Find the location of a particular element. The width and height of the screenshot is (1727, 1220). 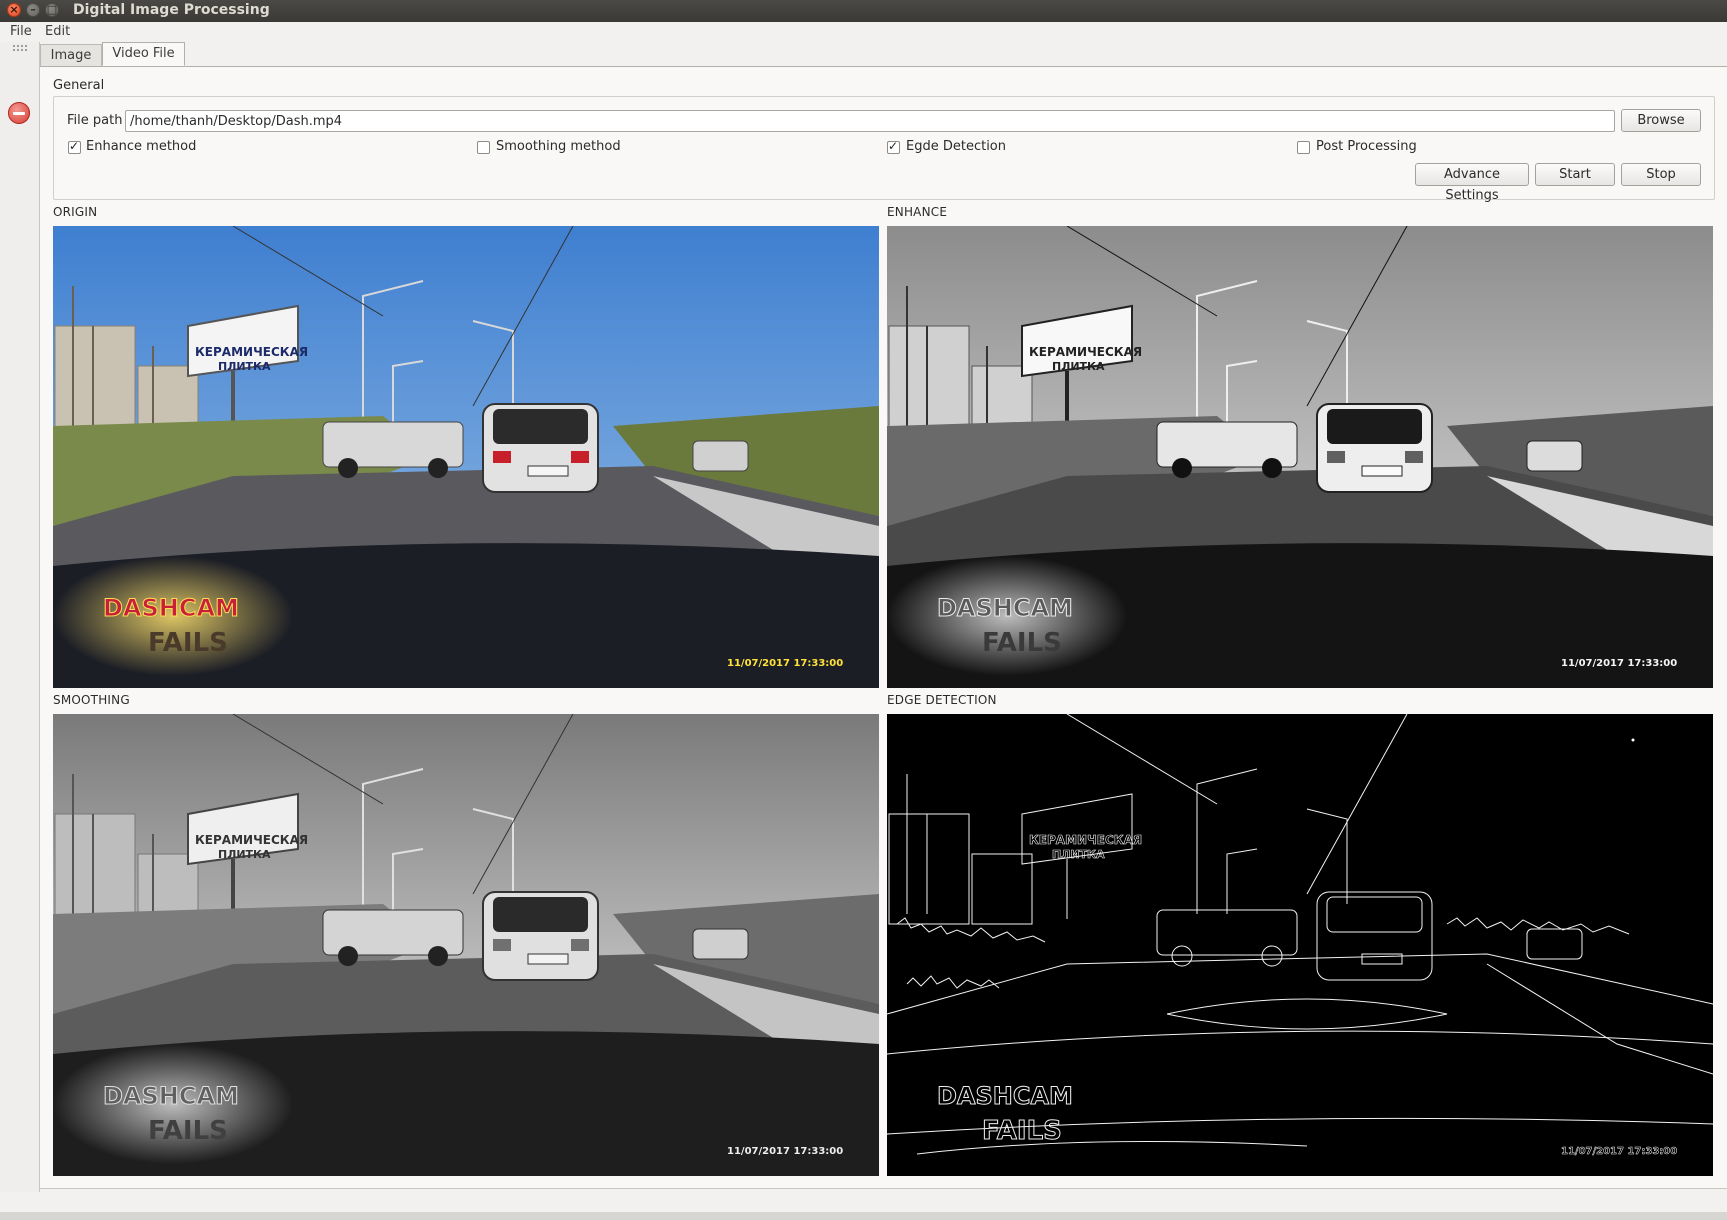

menu-bar: File Edit is located at coordinates (863, 32).